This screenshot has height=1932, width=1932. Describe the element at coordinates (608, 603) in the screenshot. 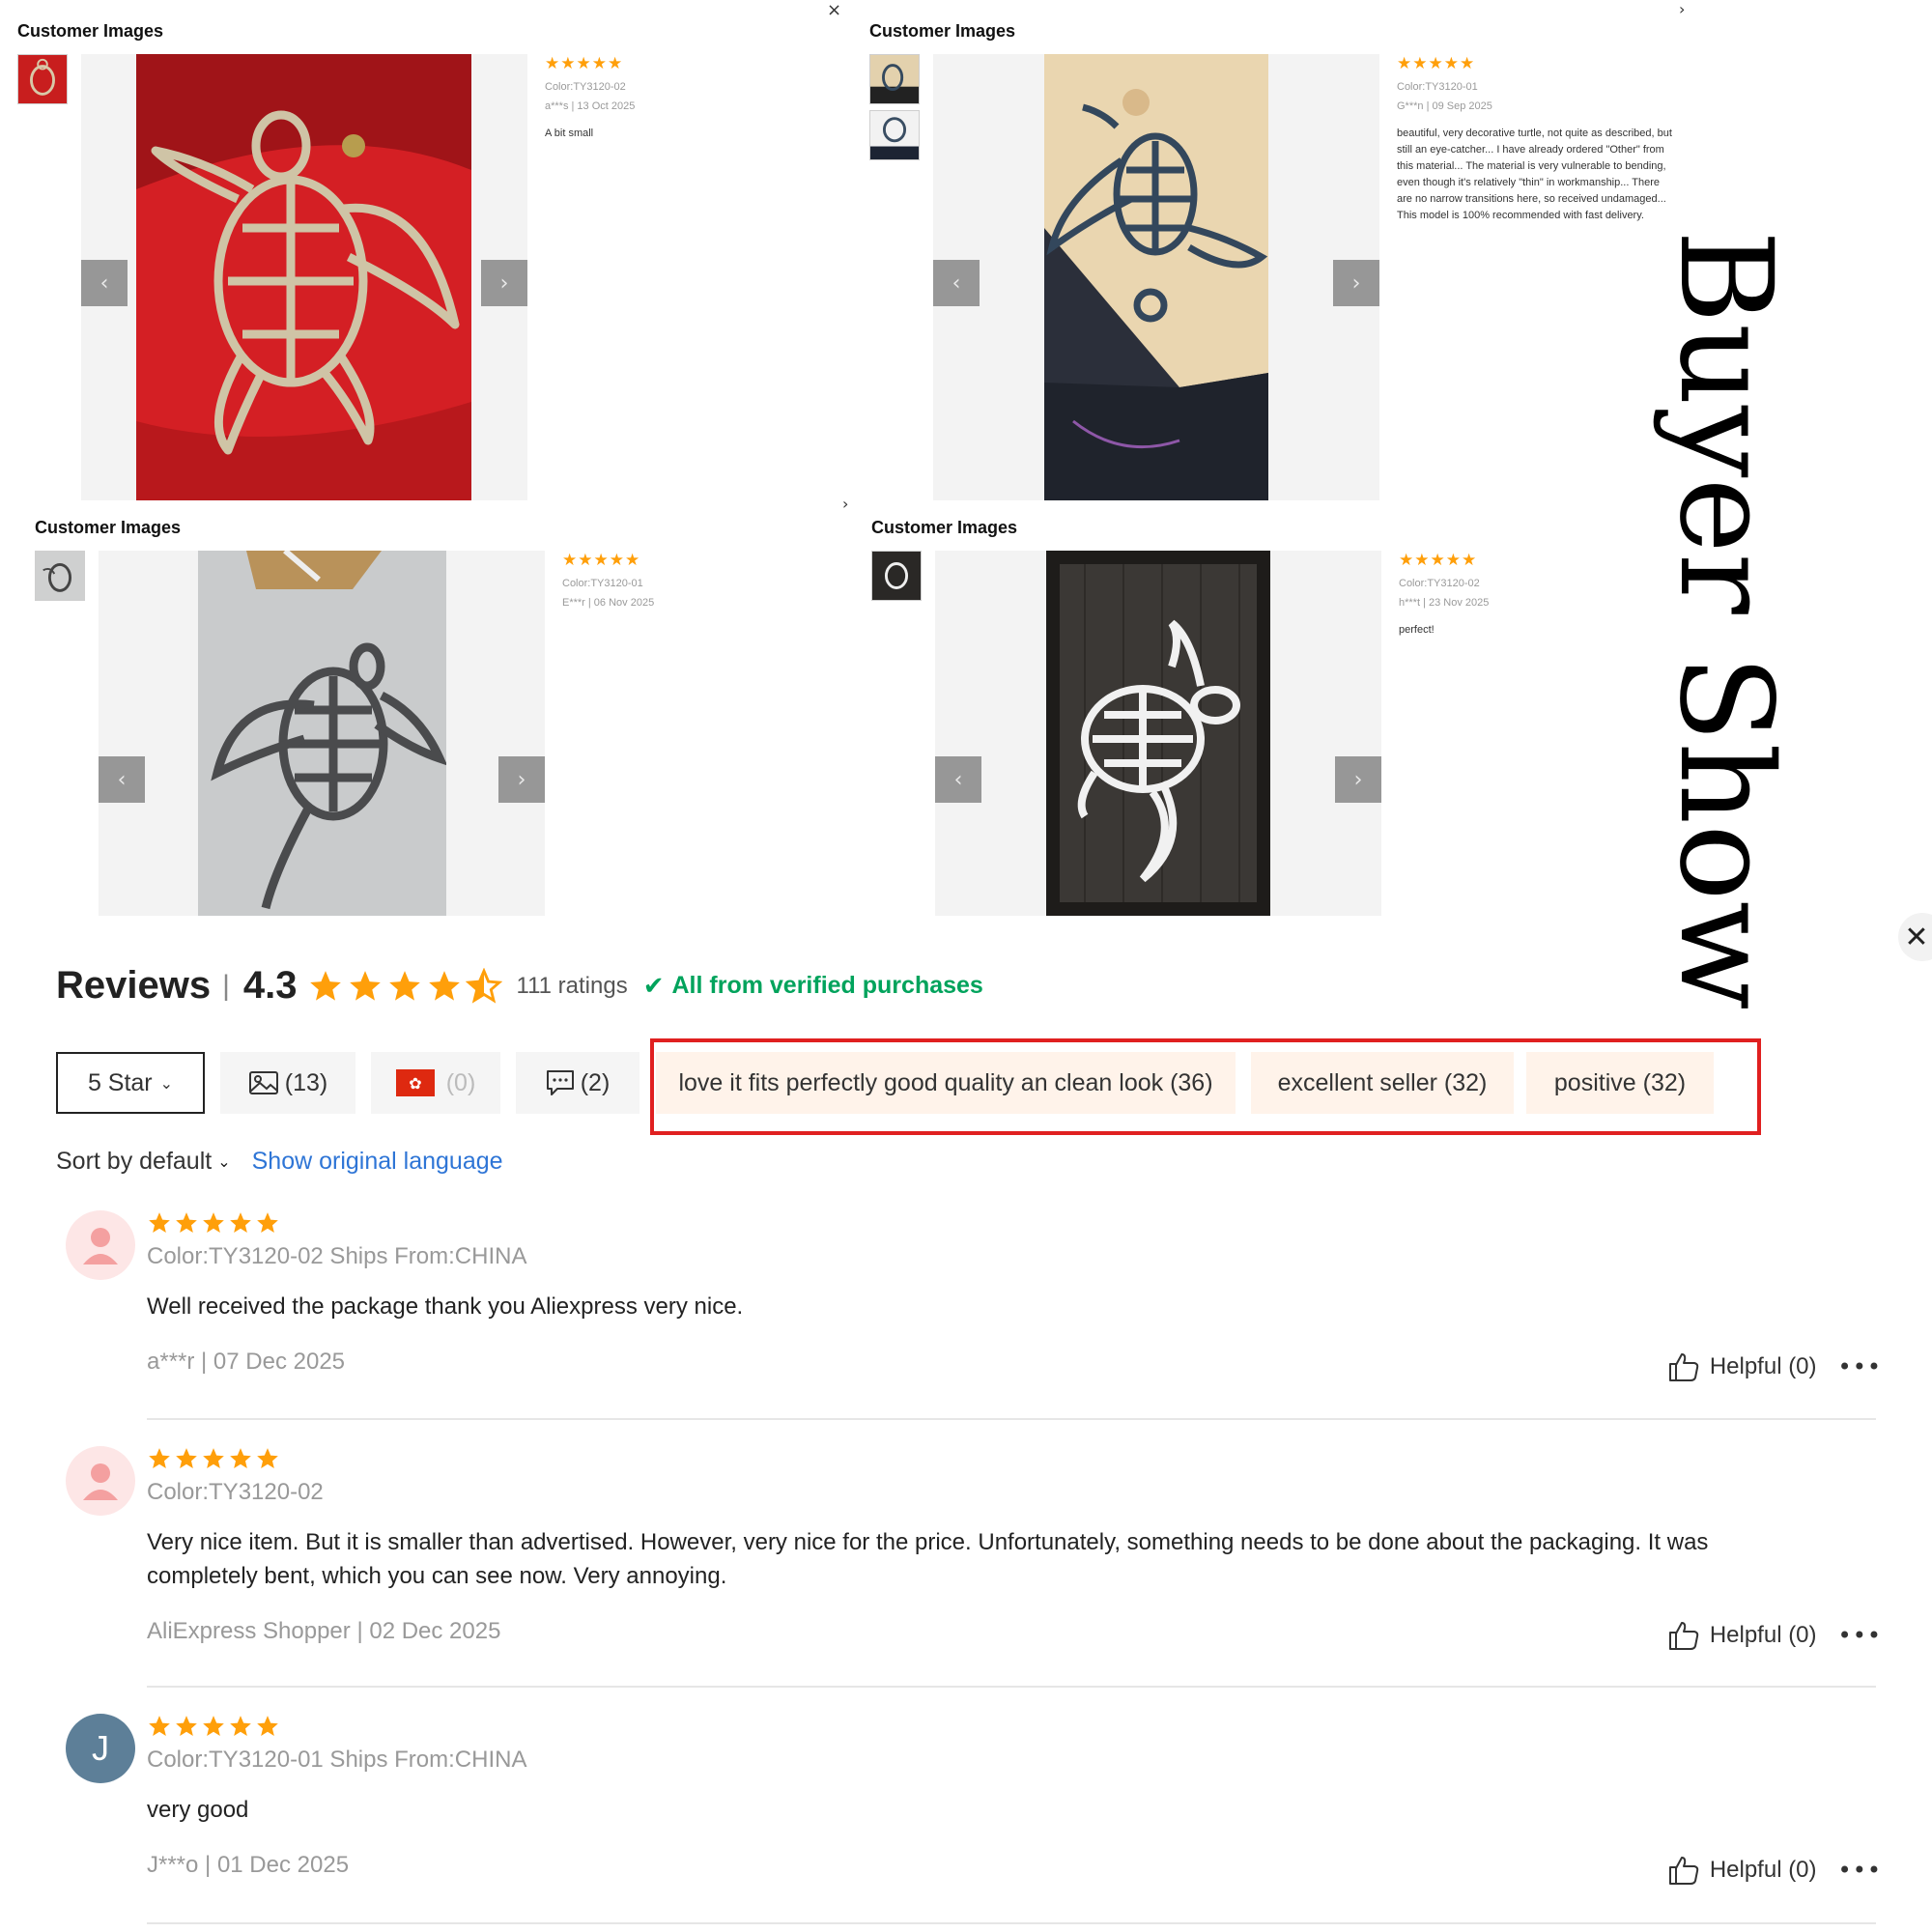

I see `review-author-date: E***r | 06 Nov 2025` at that location.